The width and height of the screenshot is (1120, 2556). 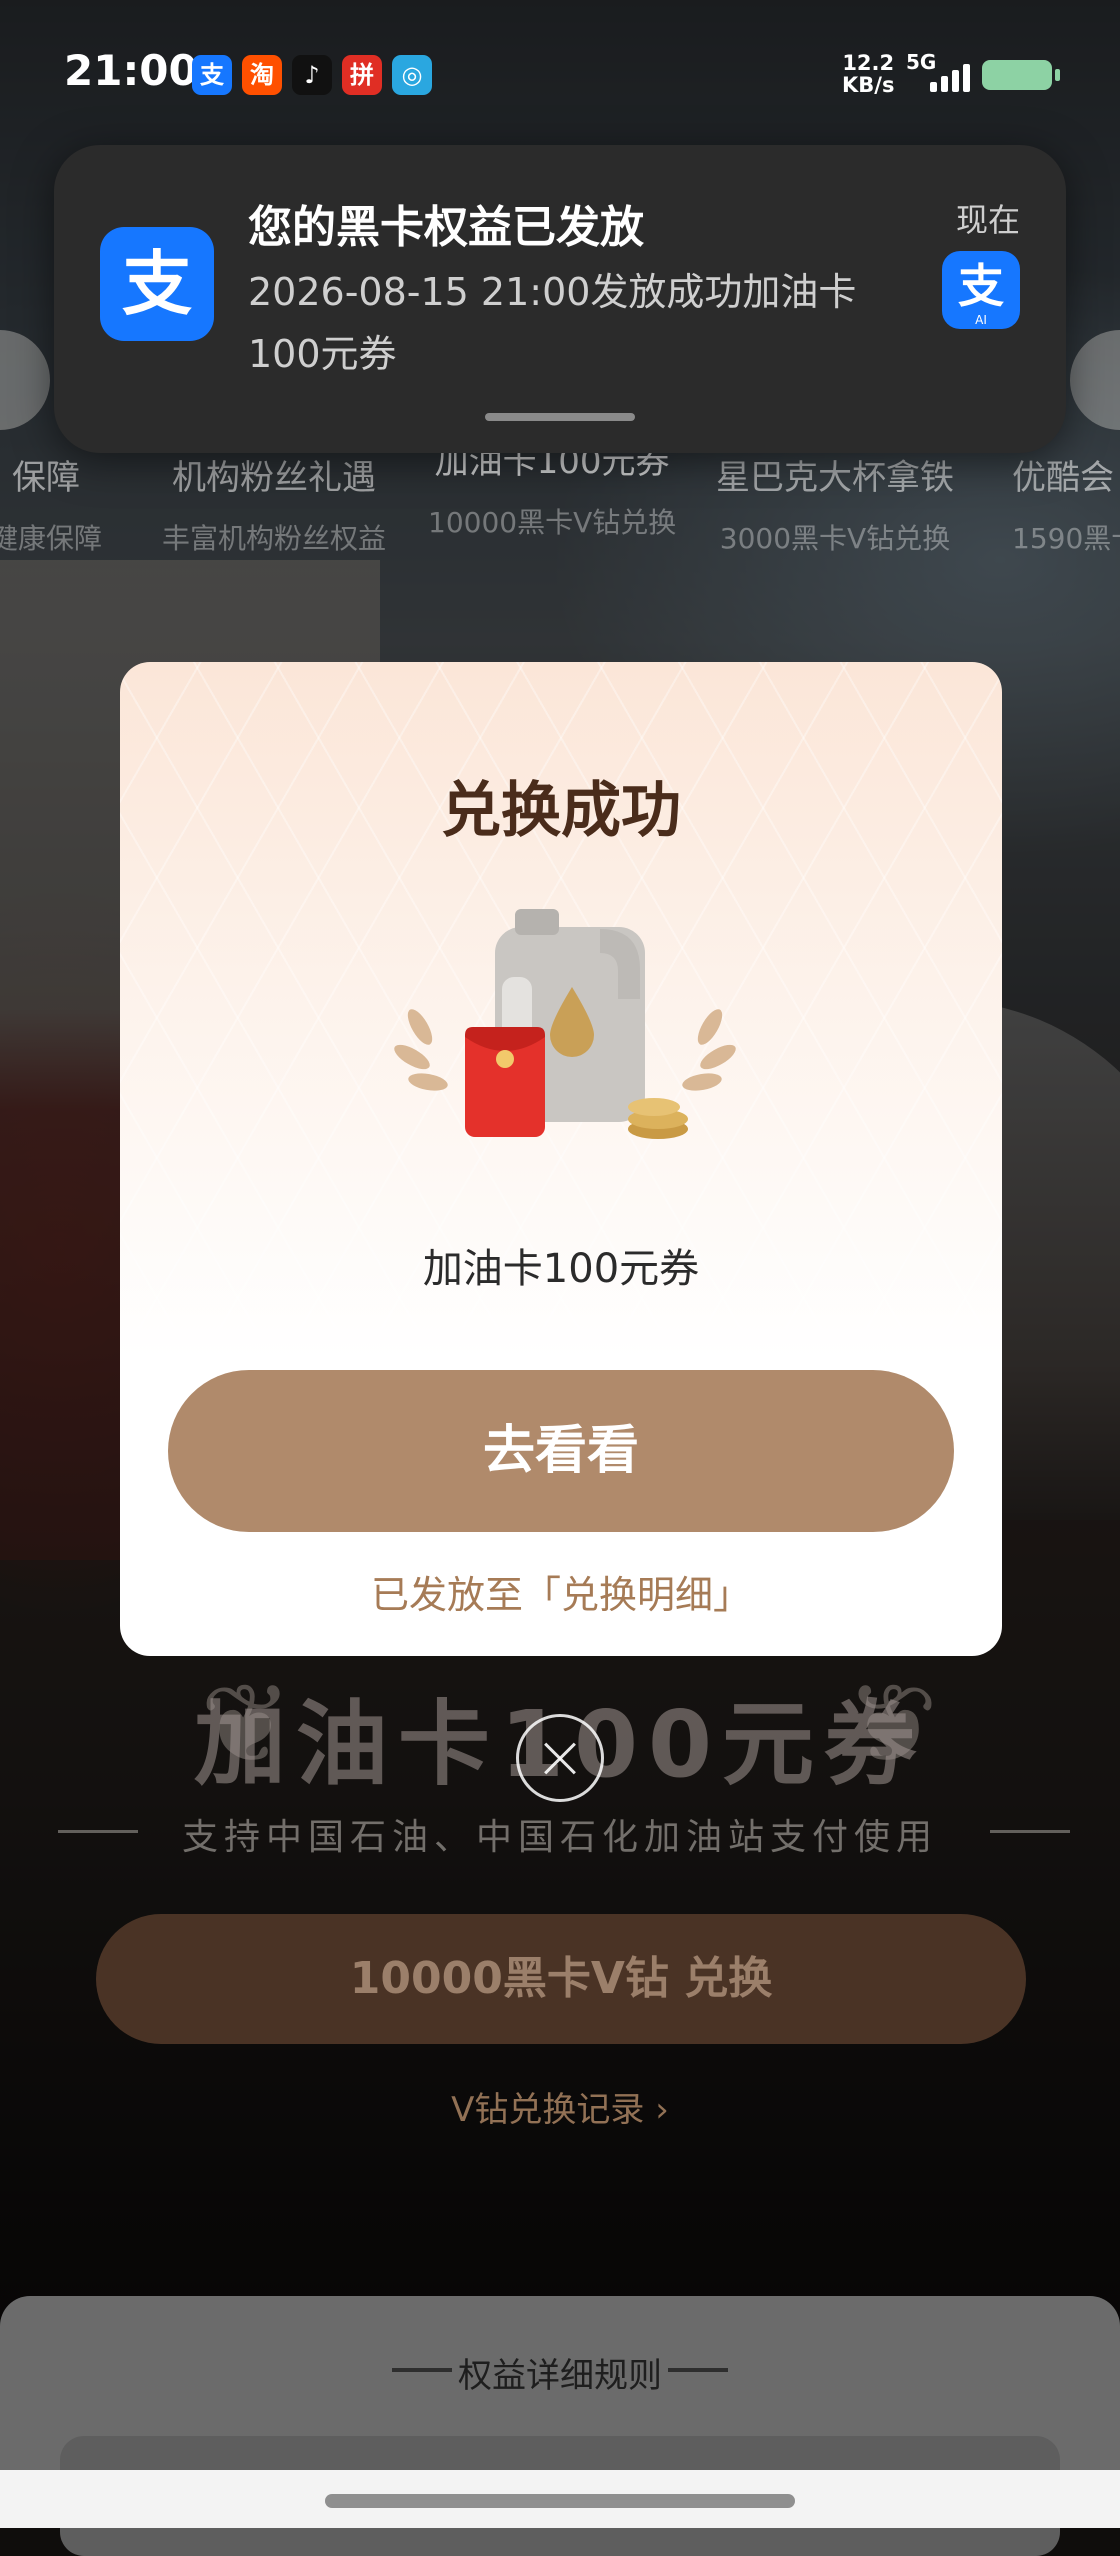 I want to click on category-subtitle: 1590黑卡, so click(x=1066, y=538).